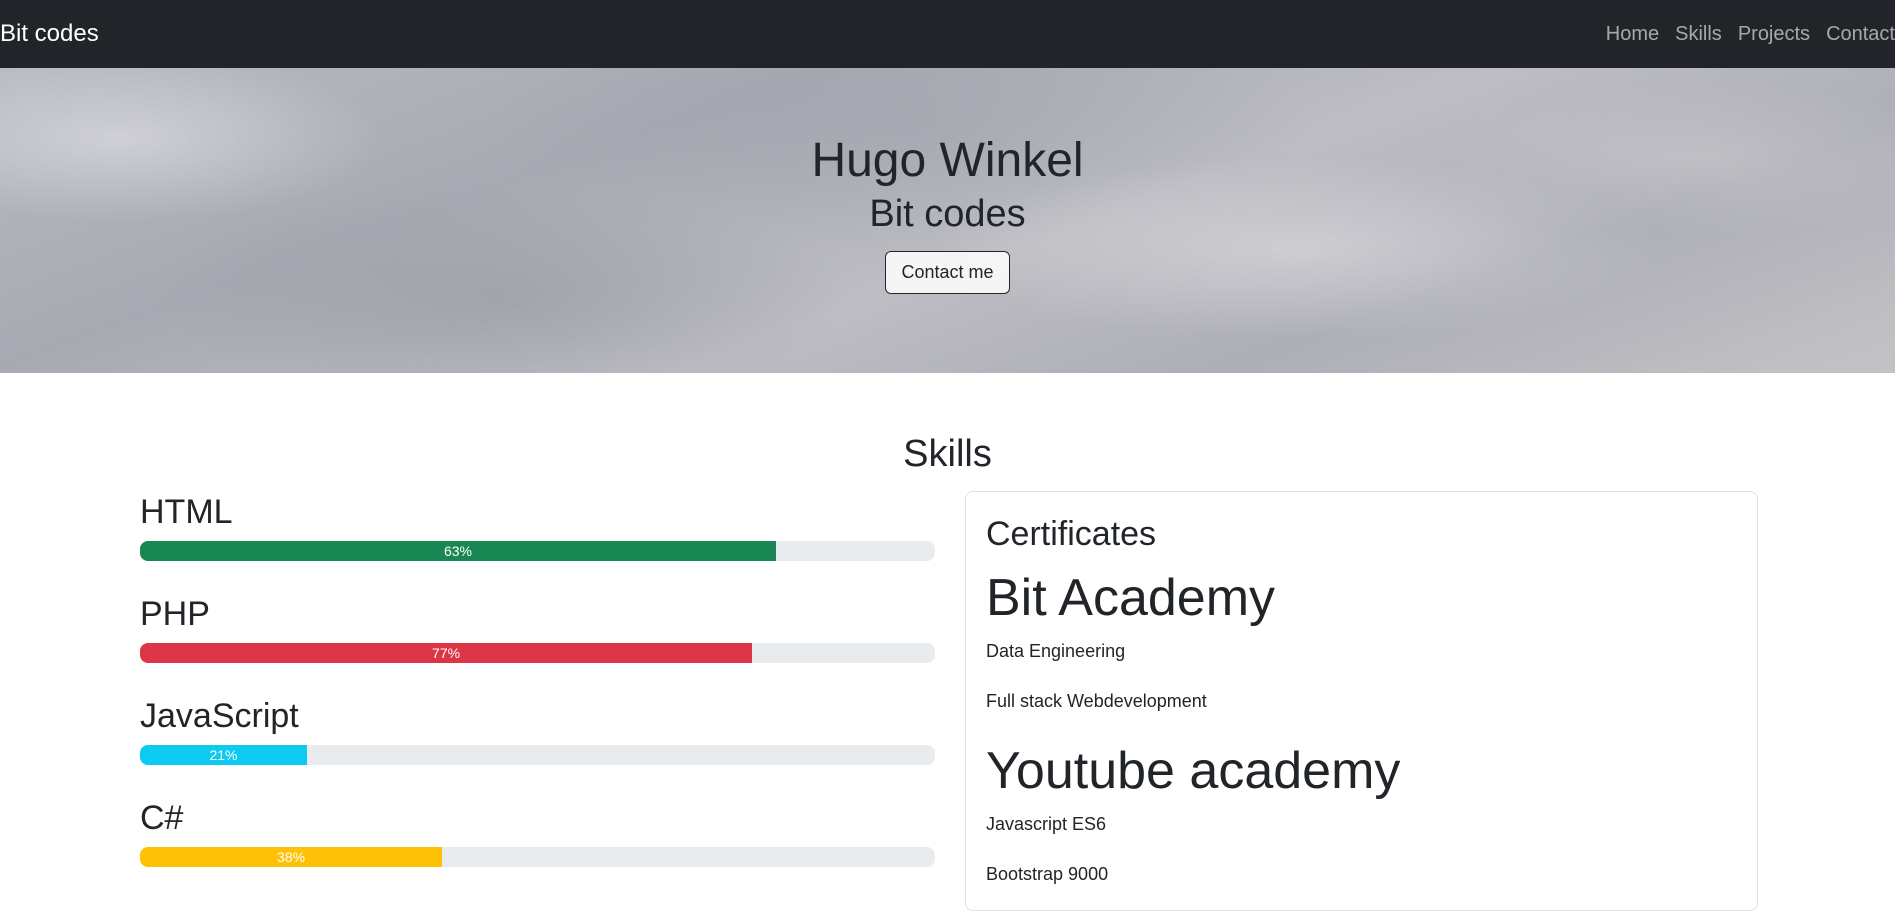 The width and height of the screenshot is (1895, 911). Describe the element at coordinates (1193, 770) in the screenshot. I see `certificate-group-title: Youtube academy` at that location.